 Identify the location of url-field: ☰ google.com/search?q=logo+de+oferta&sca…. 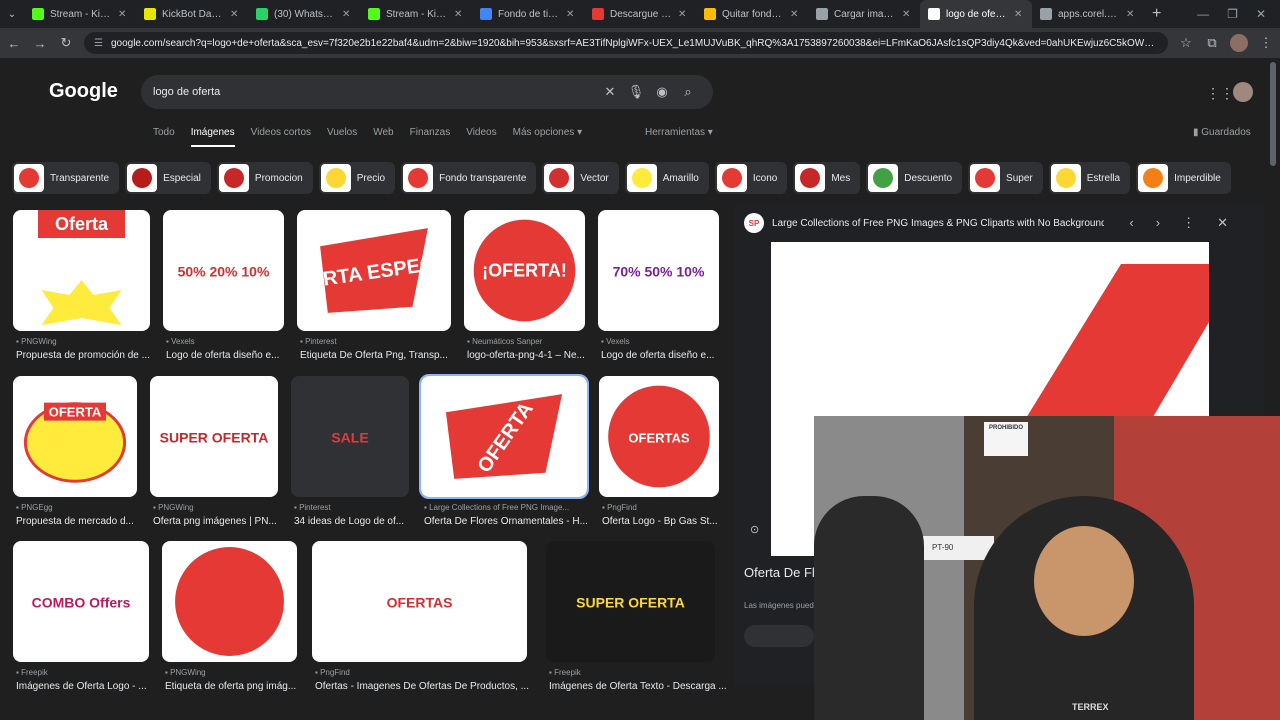
(626, 43).